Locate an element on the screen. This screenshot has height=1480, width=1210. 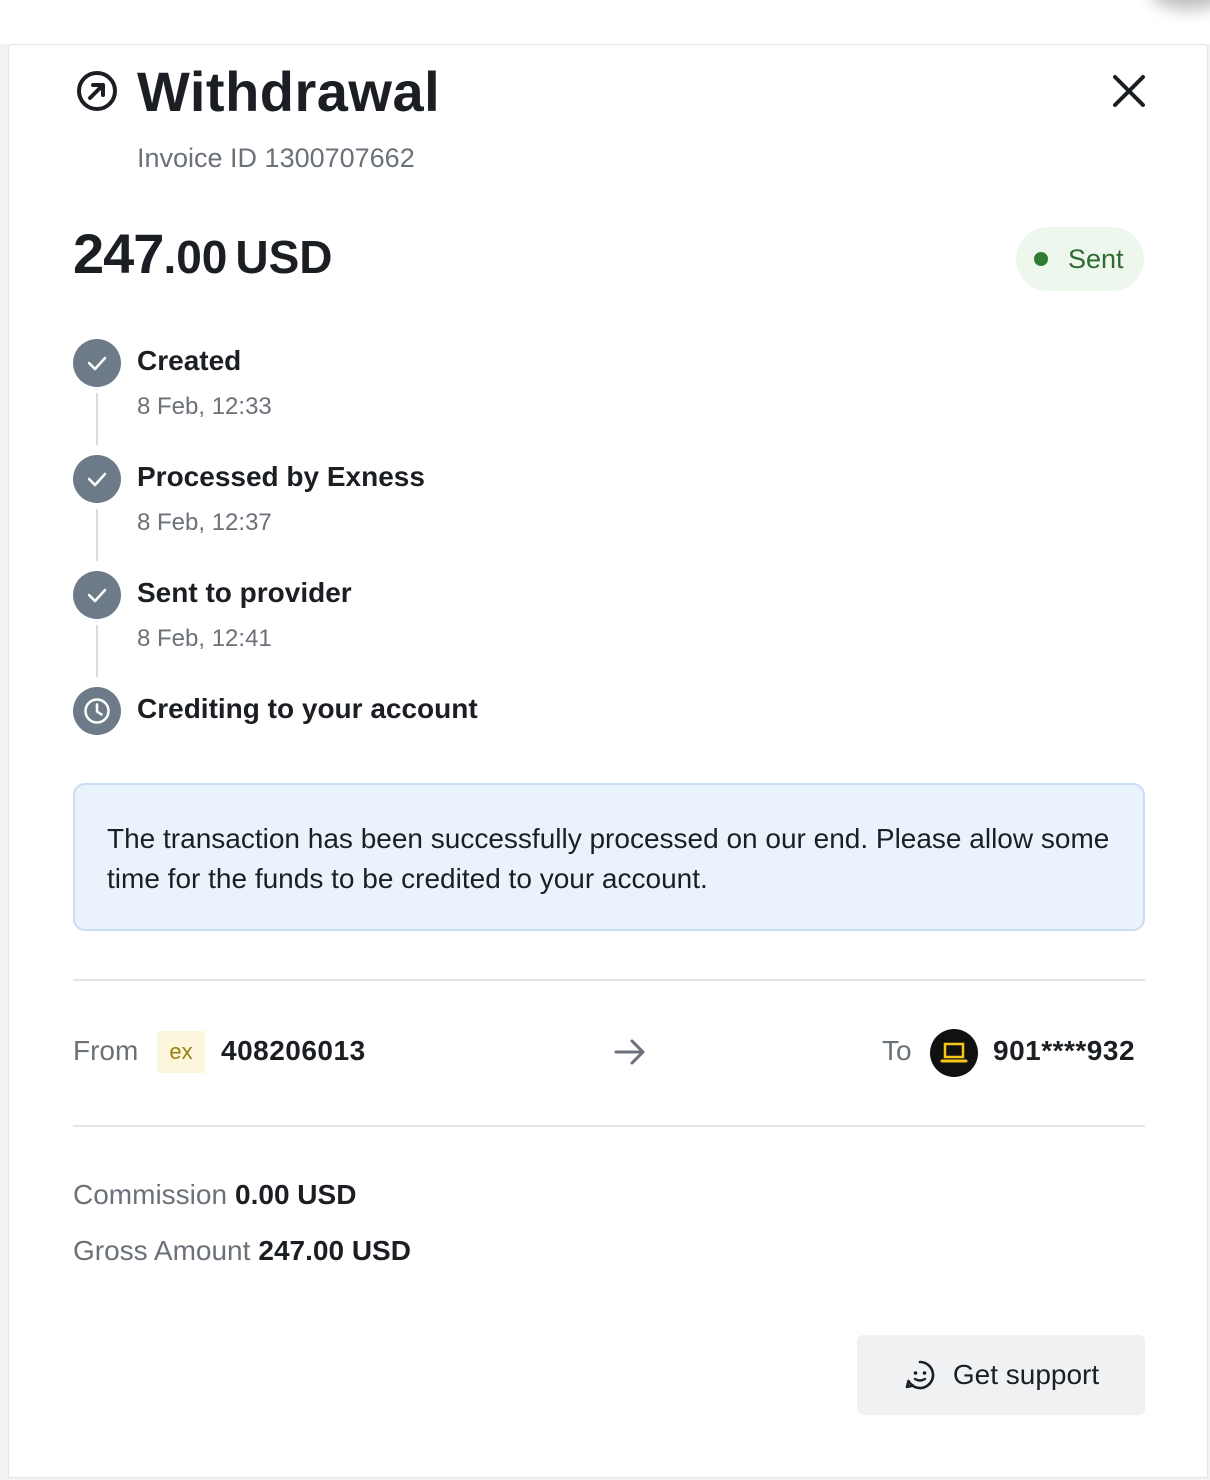
step-time: 8 Feb, 12:33 is located at coordinates (204, 406).